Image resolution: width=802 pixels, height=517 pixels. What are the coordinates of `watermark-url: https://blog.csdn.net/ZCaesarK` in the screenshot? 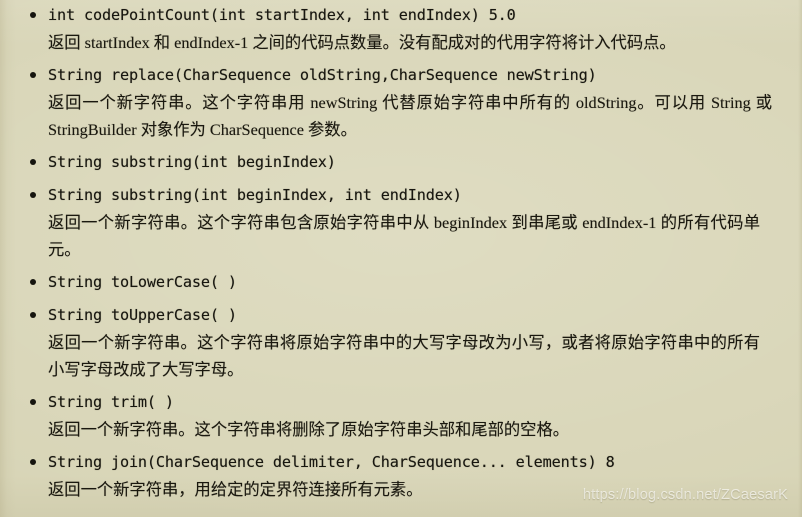 It's located at (685, 495).